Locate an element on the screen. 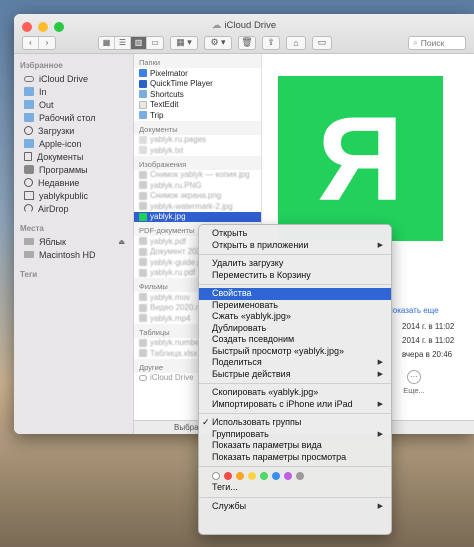  menu-item-open-with: Открыть в приложении ▶ is located at coordinates (295, 246).